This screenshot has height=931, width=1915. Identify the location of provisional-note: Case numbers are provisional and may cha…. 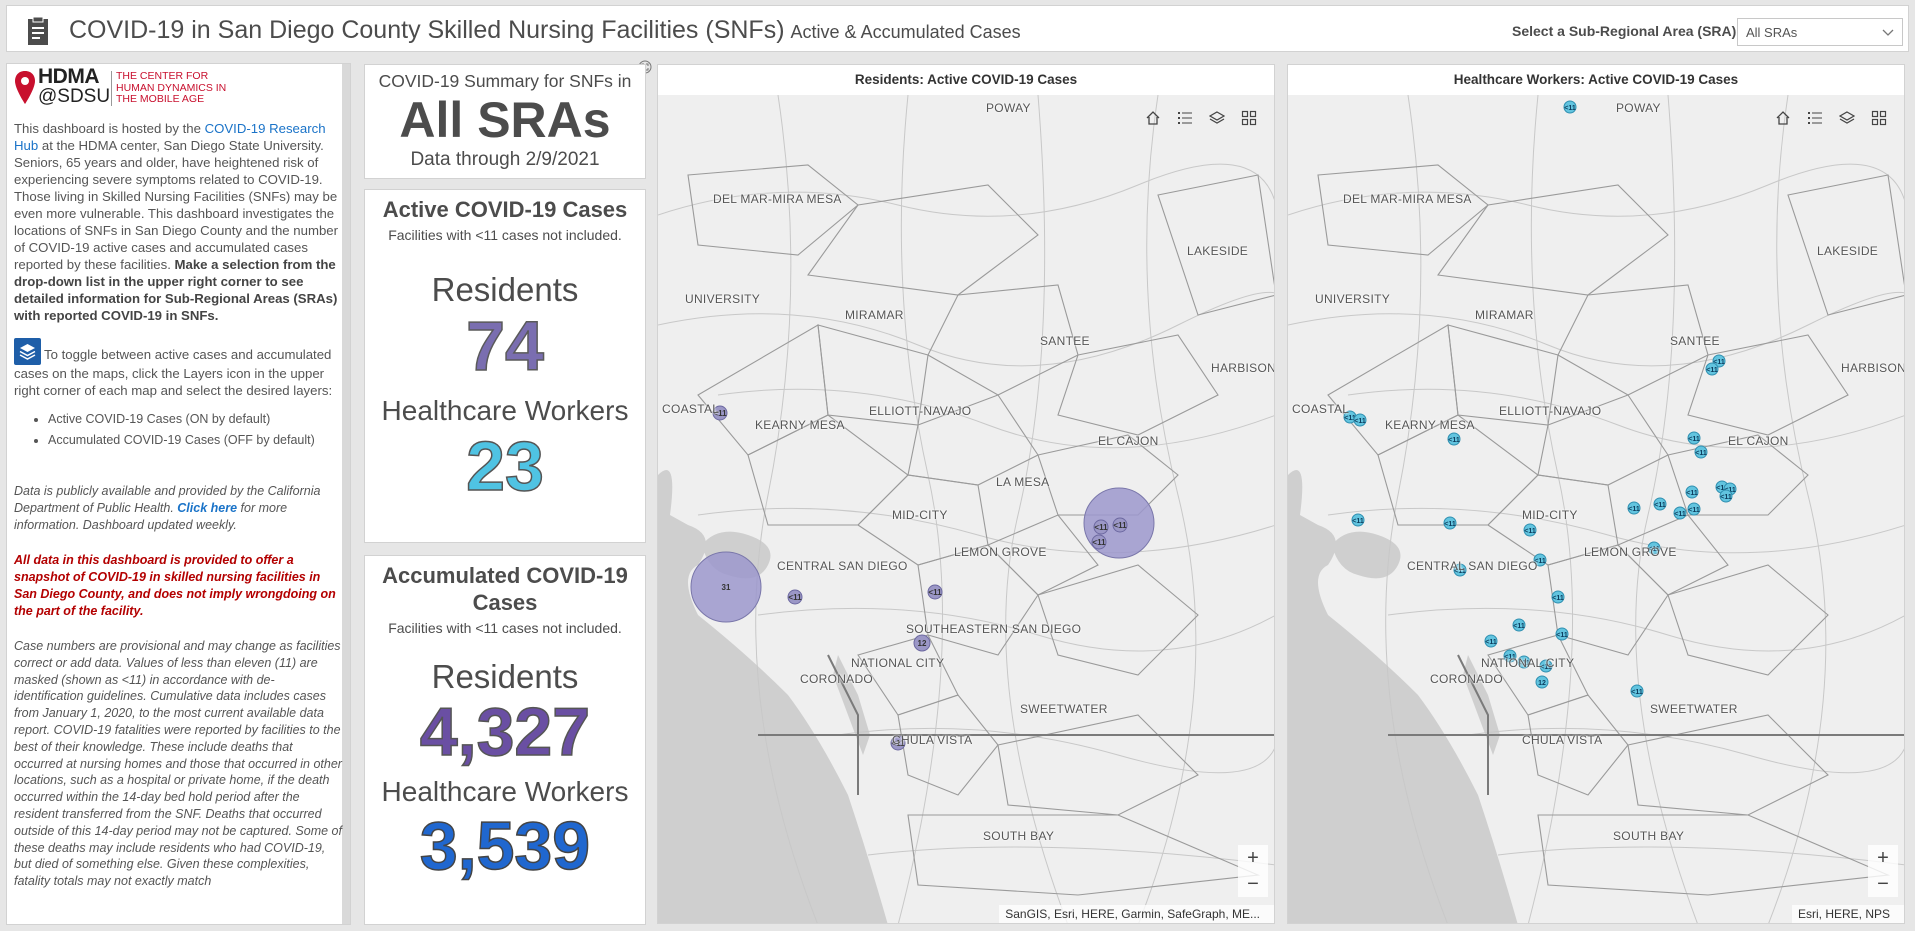
(178, 764).